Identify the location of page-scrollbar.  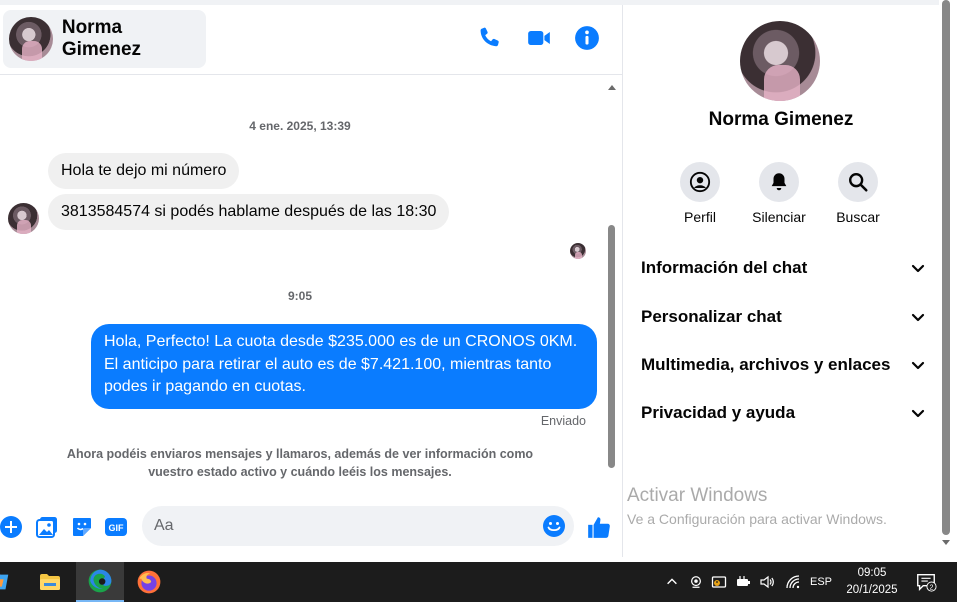
(948, 278).